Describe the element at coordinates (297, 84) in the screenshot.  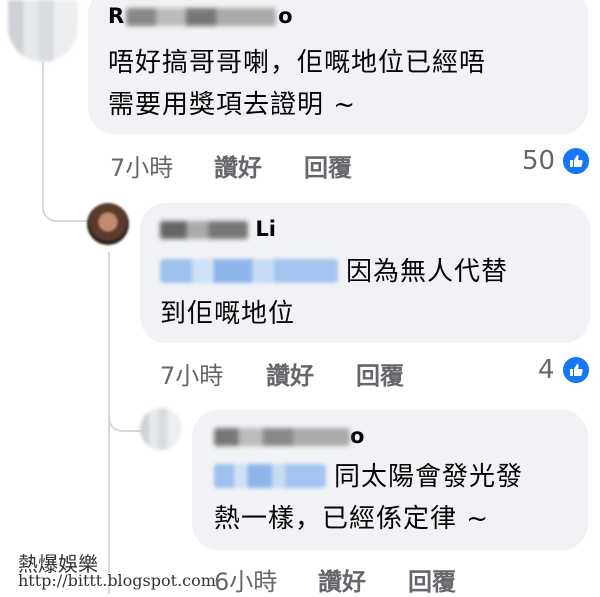
I see `comment-text: 唔好搞哥哥喇，佢嘅地位已經唔 需要用獎項去證明 ~` at that location.